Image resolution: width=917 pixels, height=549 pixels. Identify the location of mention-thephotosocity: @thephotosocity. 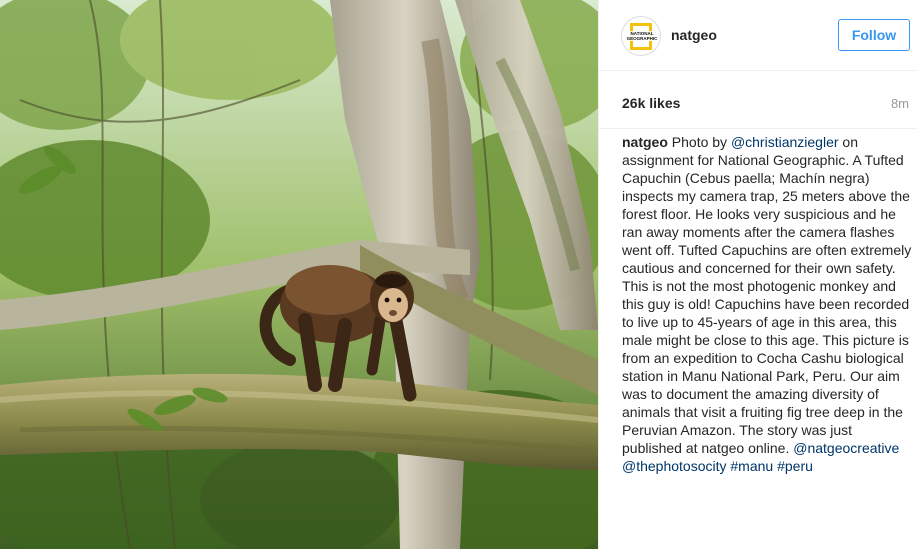
(674, 466).